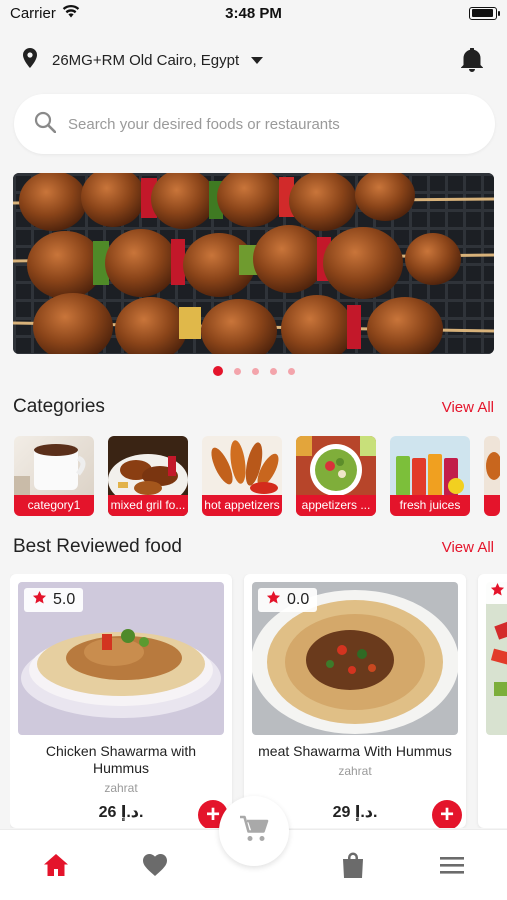  I want to click on bell-icon, so click(472, 62).